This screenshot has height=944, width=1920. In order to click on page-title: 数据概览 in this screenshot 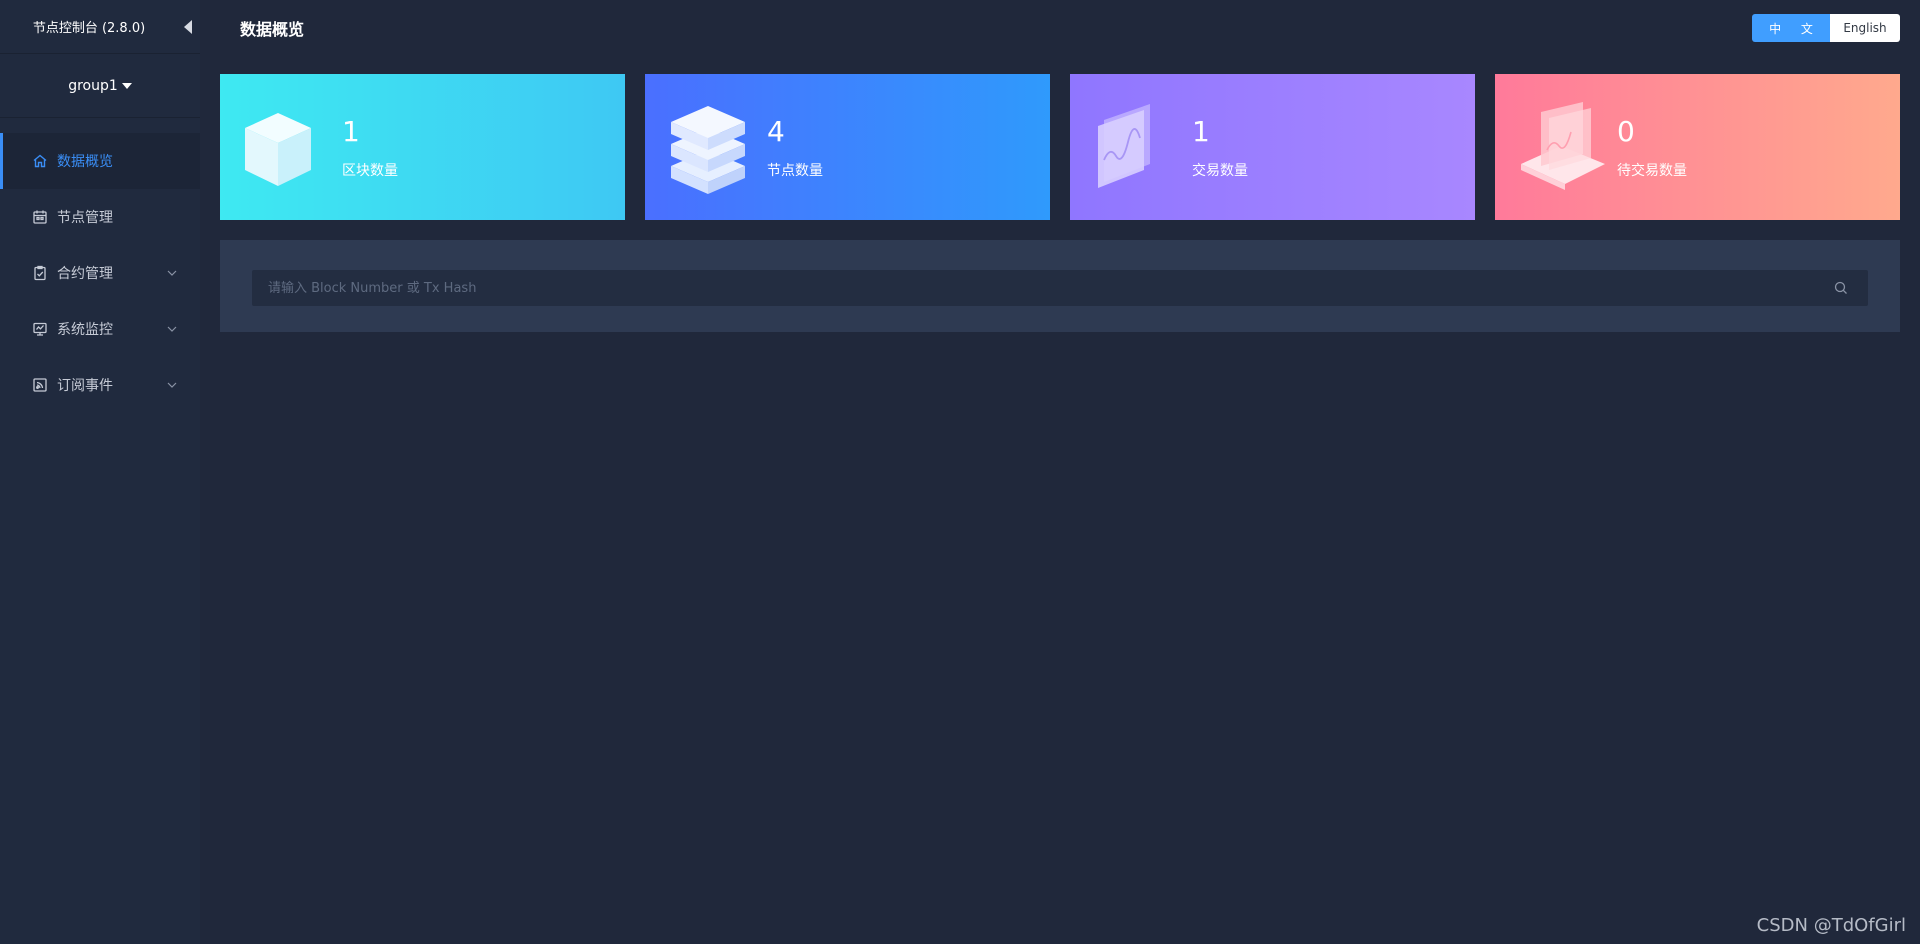, I will do `click(272, 29)`.